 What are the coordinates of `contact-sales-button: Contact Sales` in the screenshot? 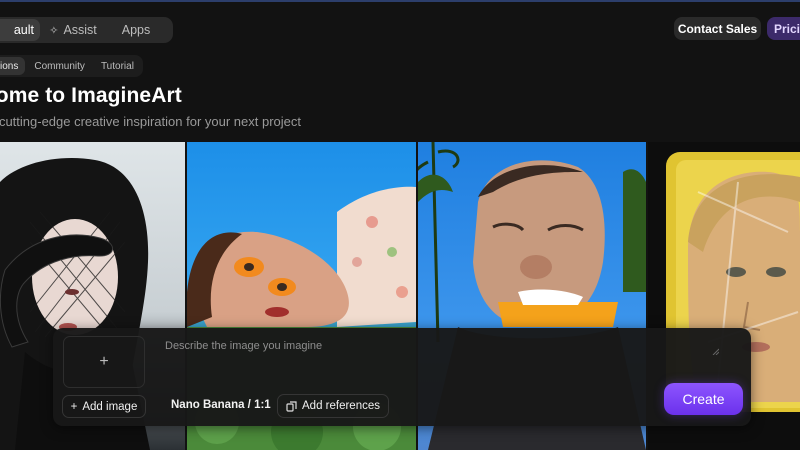 It's located at (717, 28).